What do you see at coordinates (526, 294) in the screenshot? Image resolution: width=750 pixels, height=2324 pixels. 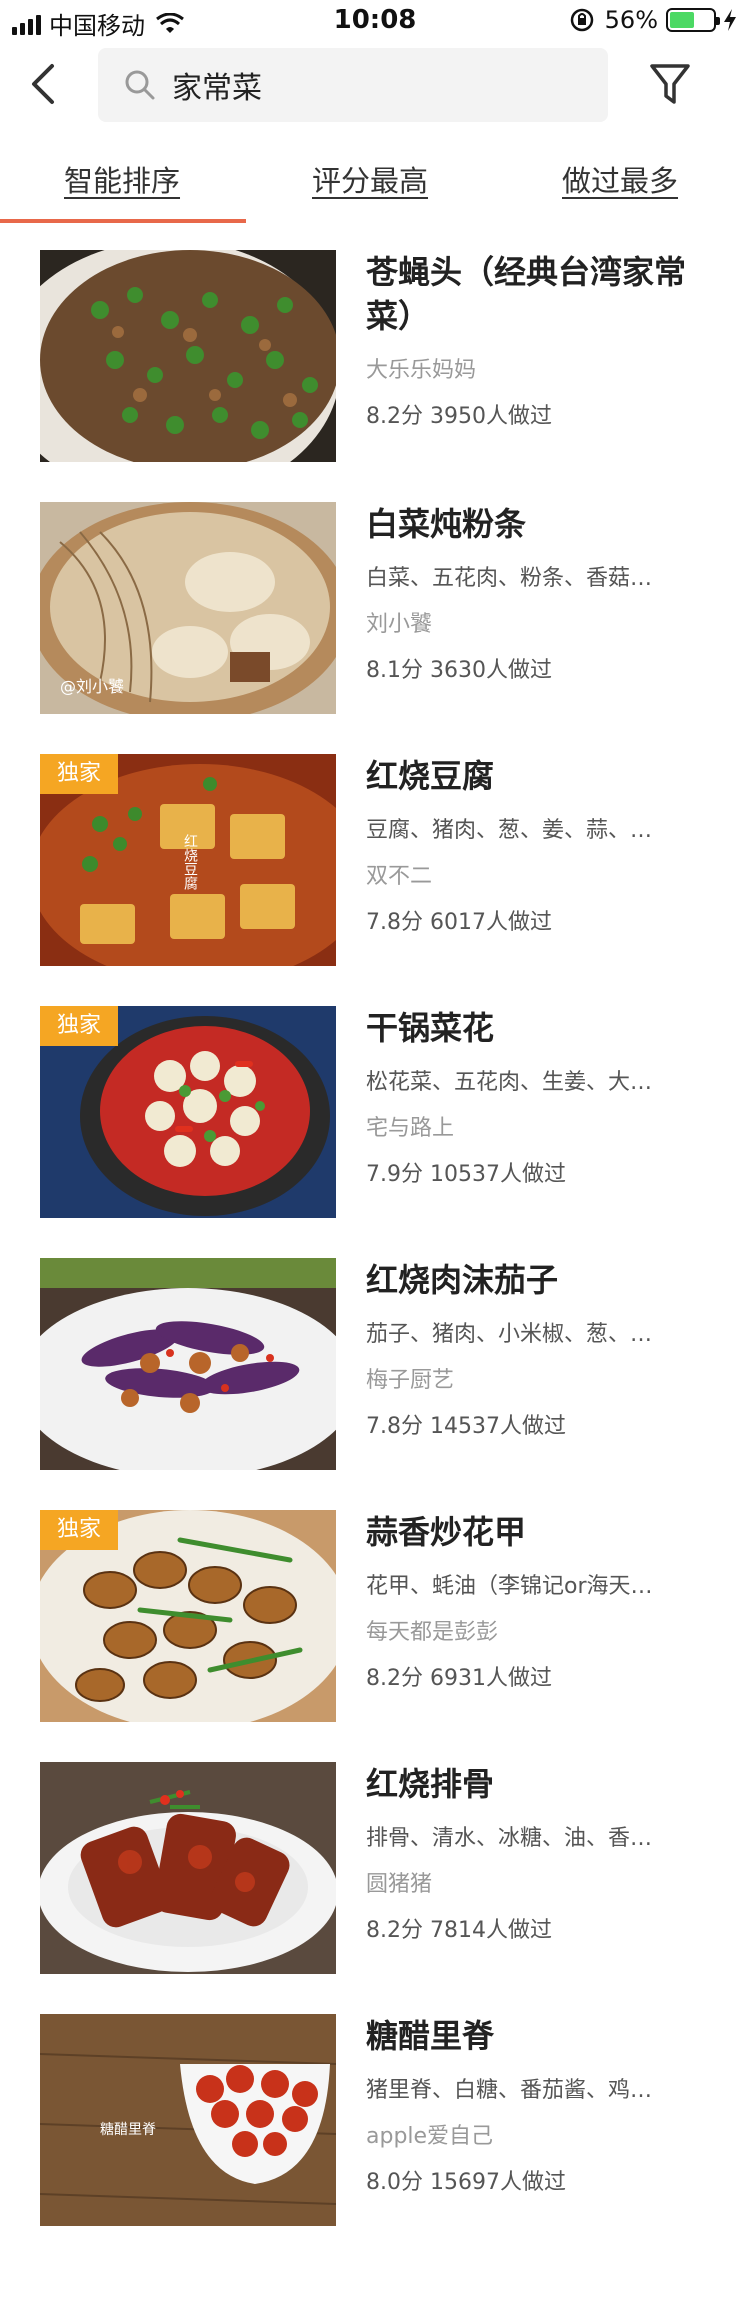 I see `recipe-title: 苍蝇头（经典台湾家常菜）` at bounding box center [526, 294].